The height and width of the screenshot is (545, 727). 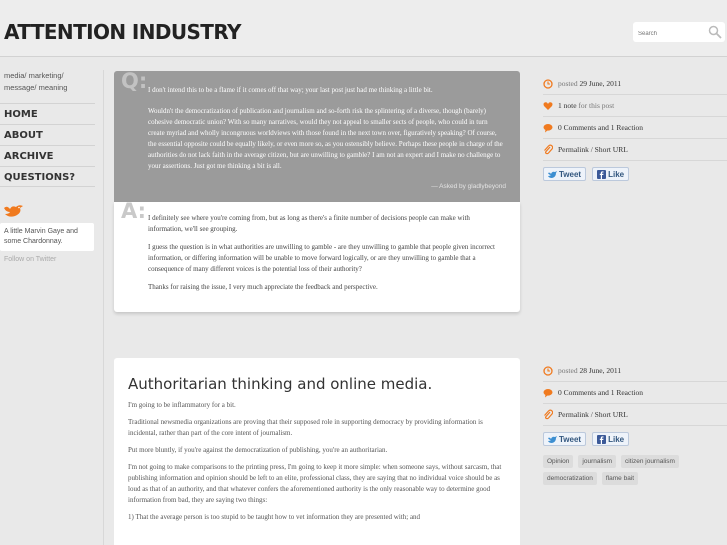 I want to click on heart-icon, so click(x=548, y=105).